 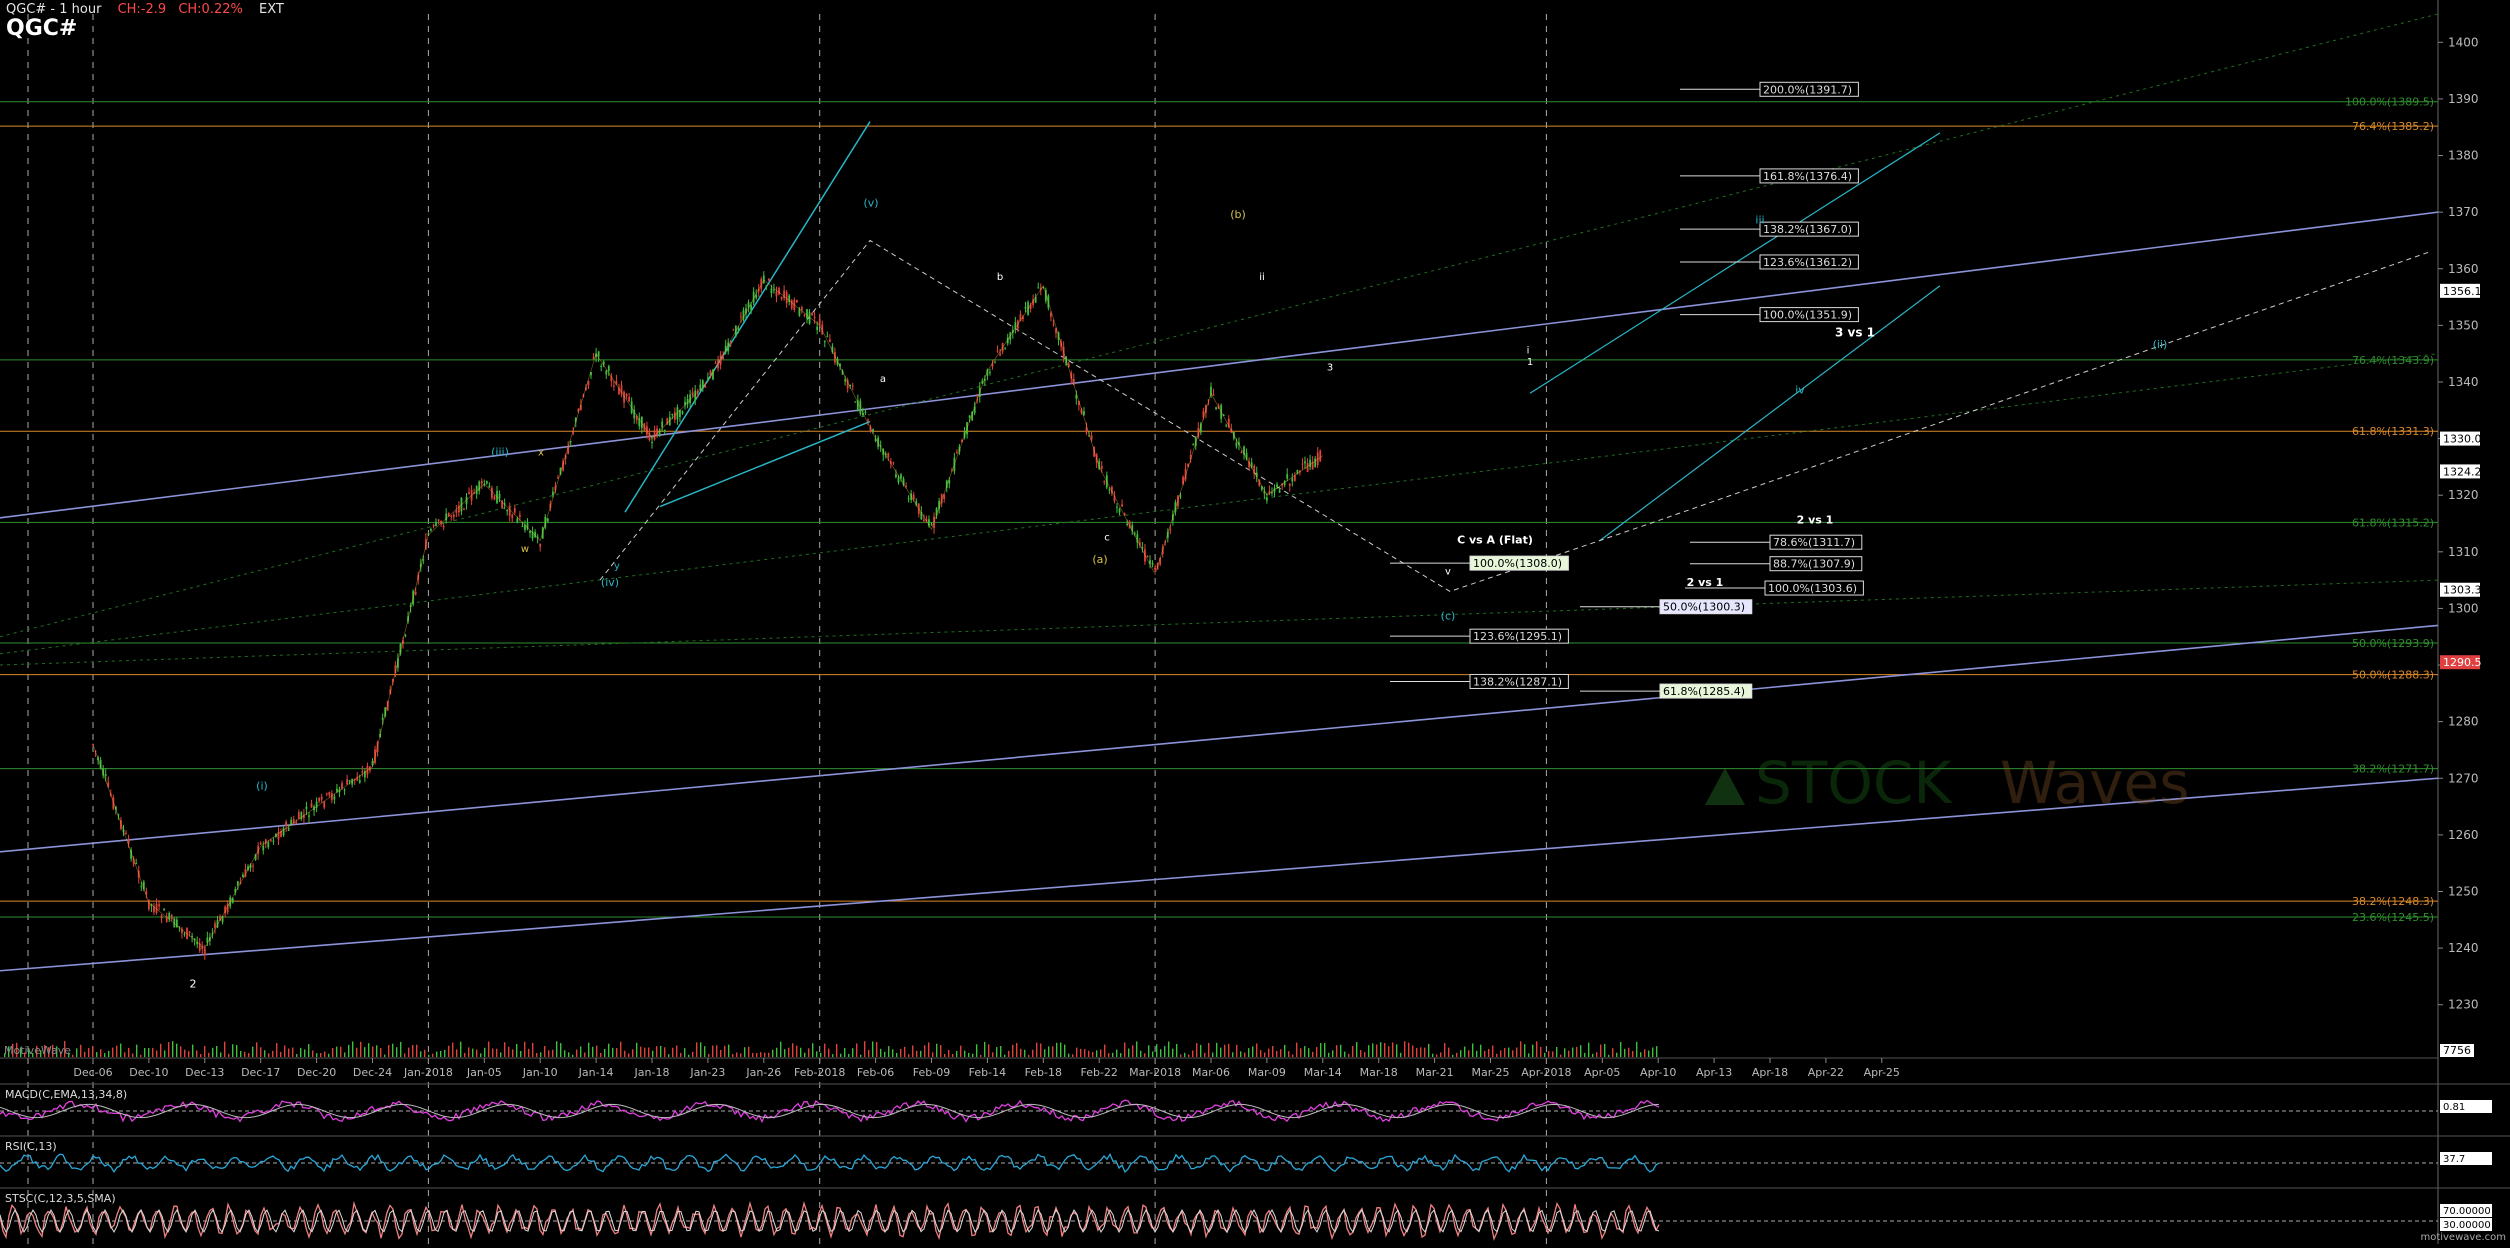 I want to click on fib-line-label: 76.4%(1385.2), so click(x=2393, y=126).